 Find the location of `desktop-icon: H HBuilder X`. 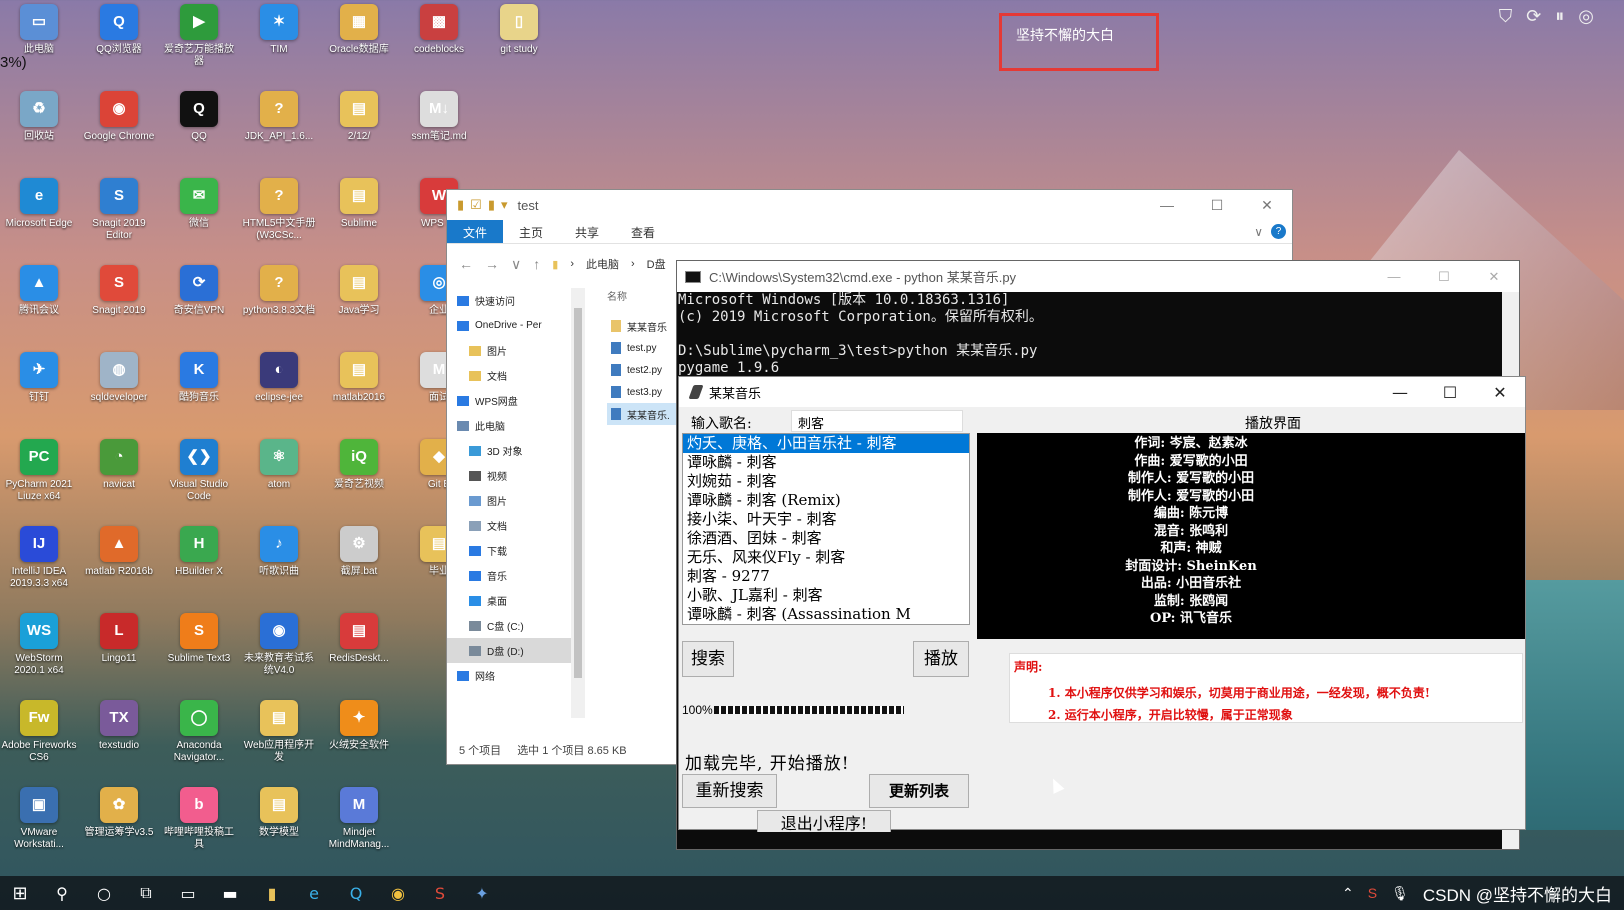

desktop-icon: H HBuilder X is located at coordinates (199, 552).